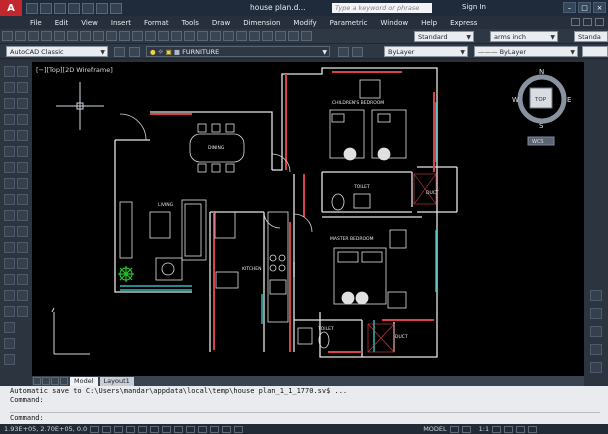 Image resolution: width=608 pixels, height=434 pixels. Describe the element at coordinates (163, 36) in the screenshot. I see `redo-tool-icon` at that location.